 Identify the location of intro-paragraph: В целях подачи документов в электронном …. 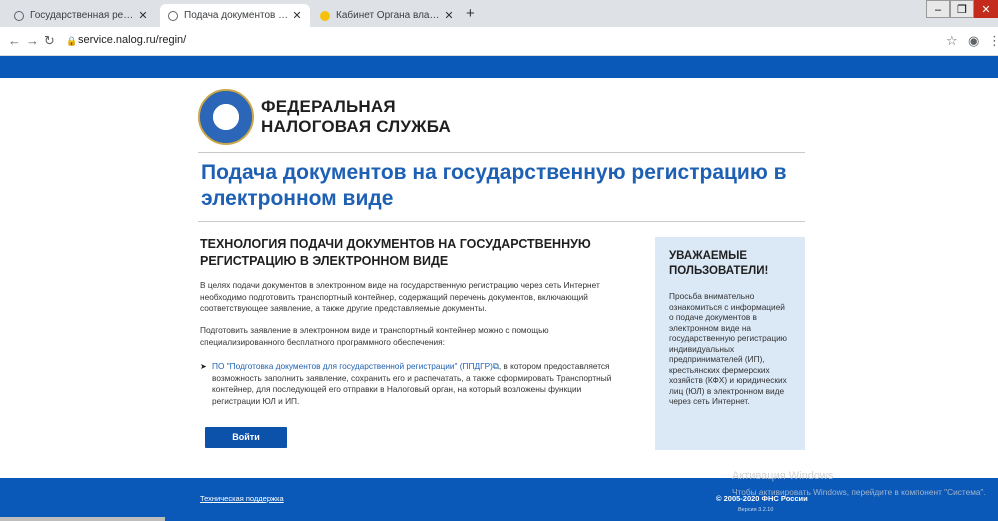
(400, 296).